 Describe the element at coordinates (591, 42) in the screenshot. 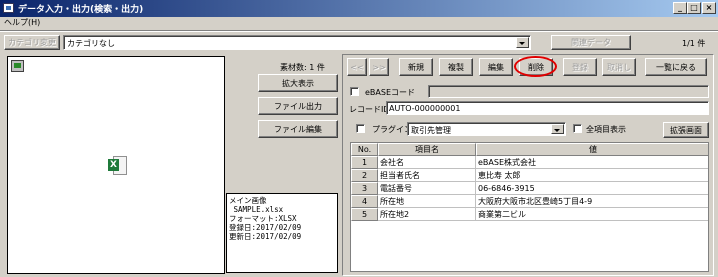

I see `related-data-button: 関連データ` at that location.